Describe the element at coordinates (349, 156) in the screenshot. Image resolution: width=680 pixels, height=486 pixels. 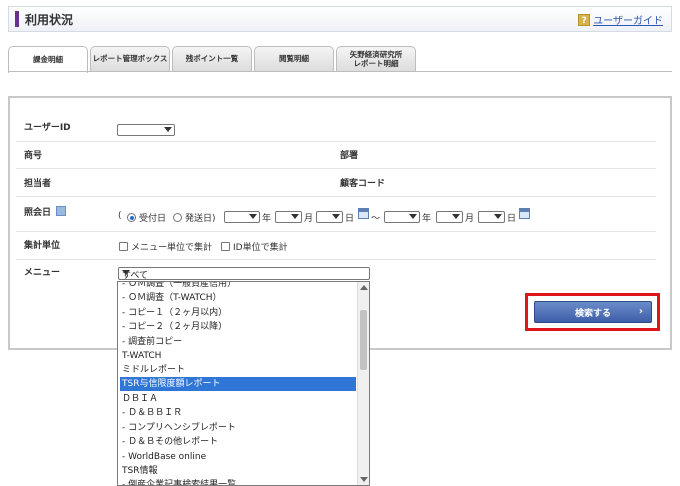
I see `department-label: 部署` at that location.